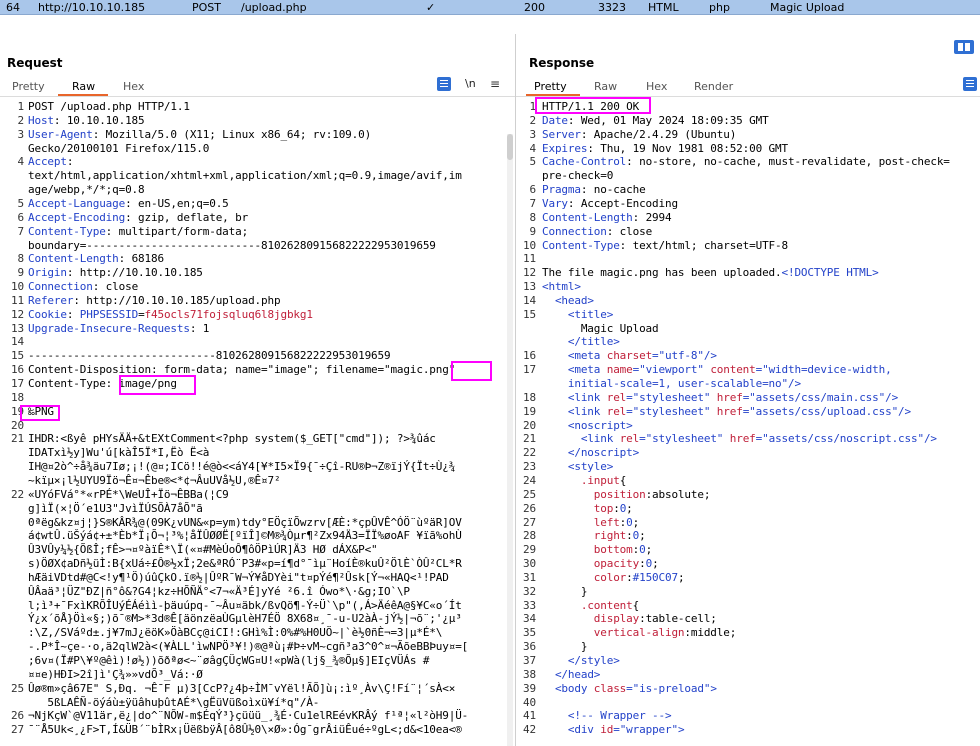  Describe the element at coordinates (86, 120) in the screenshot. I see `line-text: Host: 10.10.10.185` at that location.